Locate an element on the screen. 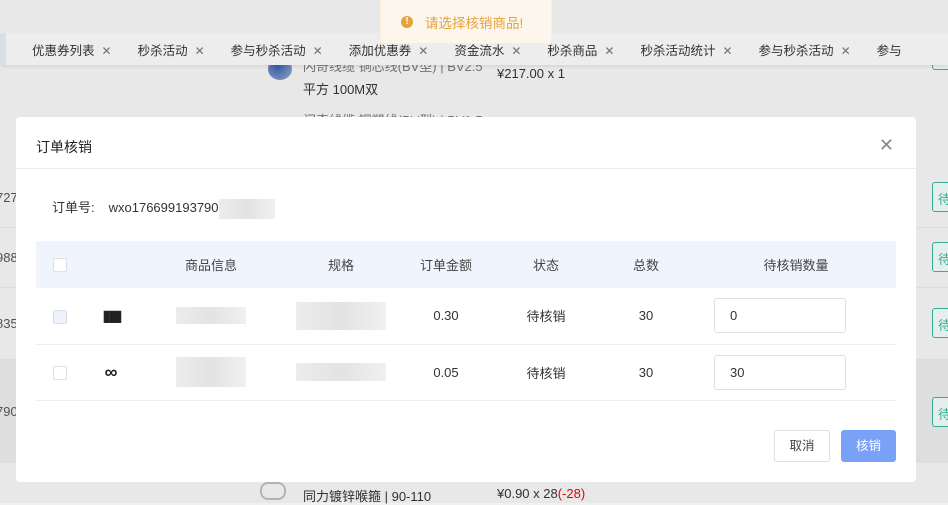 The image size is (948, 505). col-spec: 规格 is located at coordinates (341, 264).